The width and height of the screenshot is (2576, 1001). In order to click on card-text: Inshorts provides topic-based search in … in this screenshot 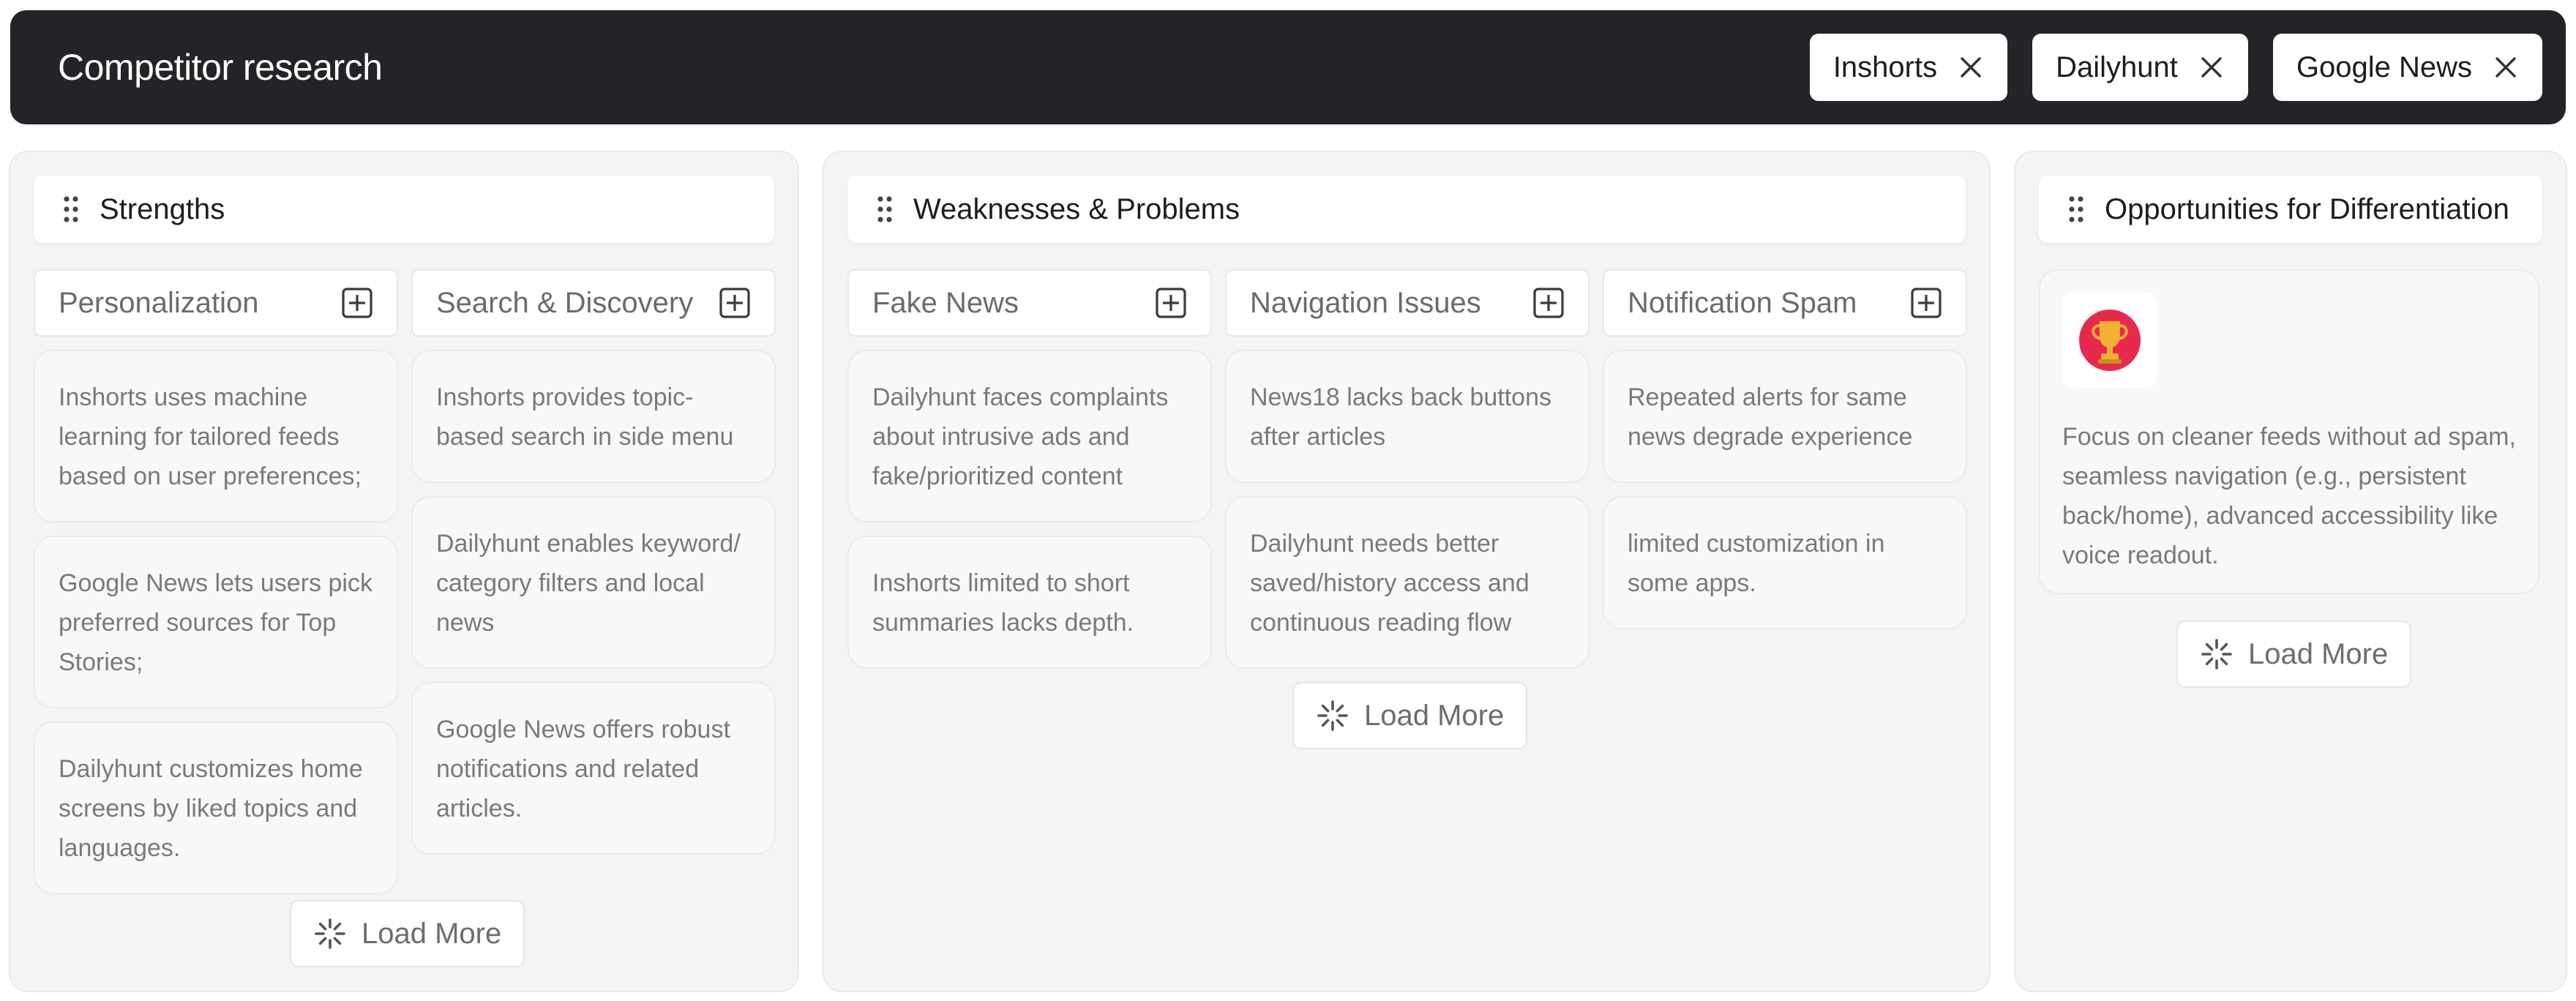, I will do `click(585, 417)`.